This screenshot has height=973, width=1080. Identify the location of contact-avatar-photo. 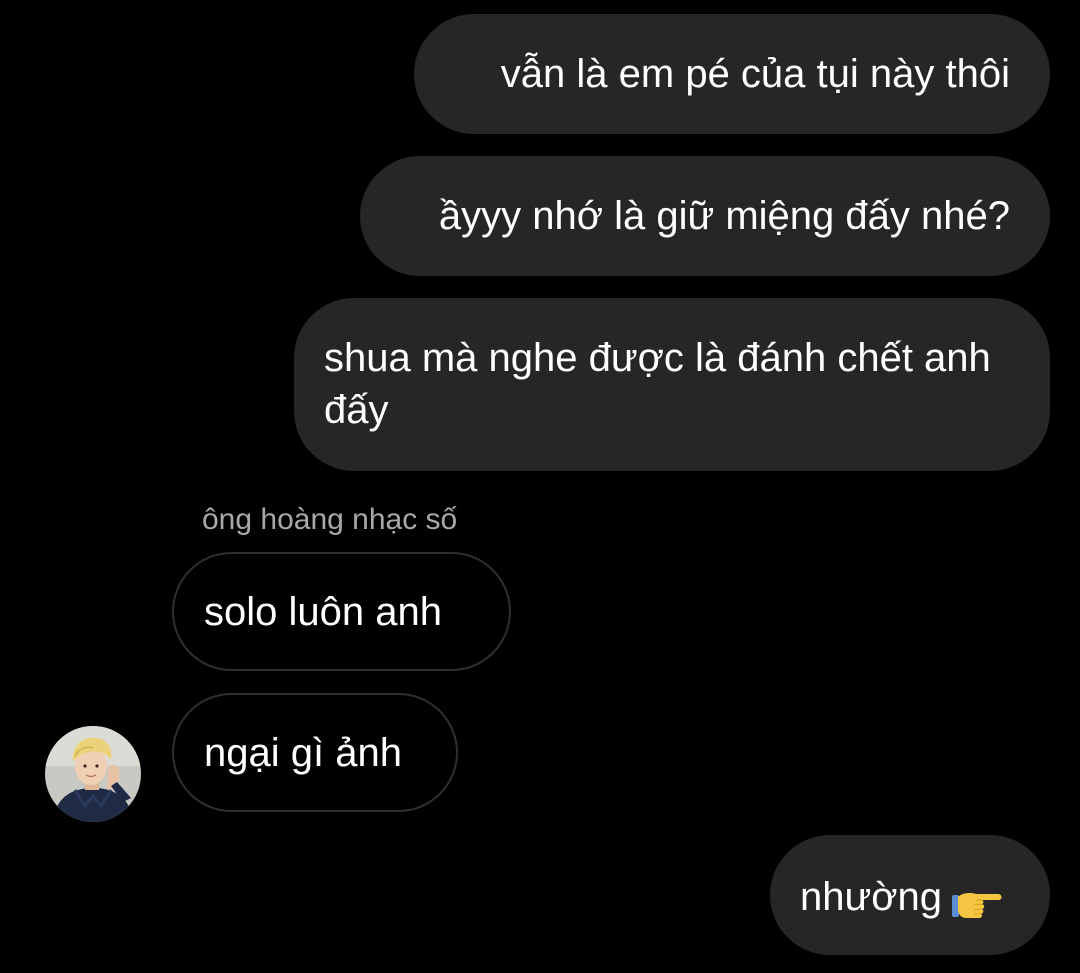
(93, 774).